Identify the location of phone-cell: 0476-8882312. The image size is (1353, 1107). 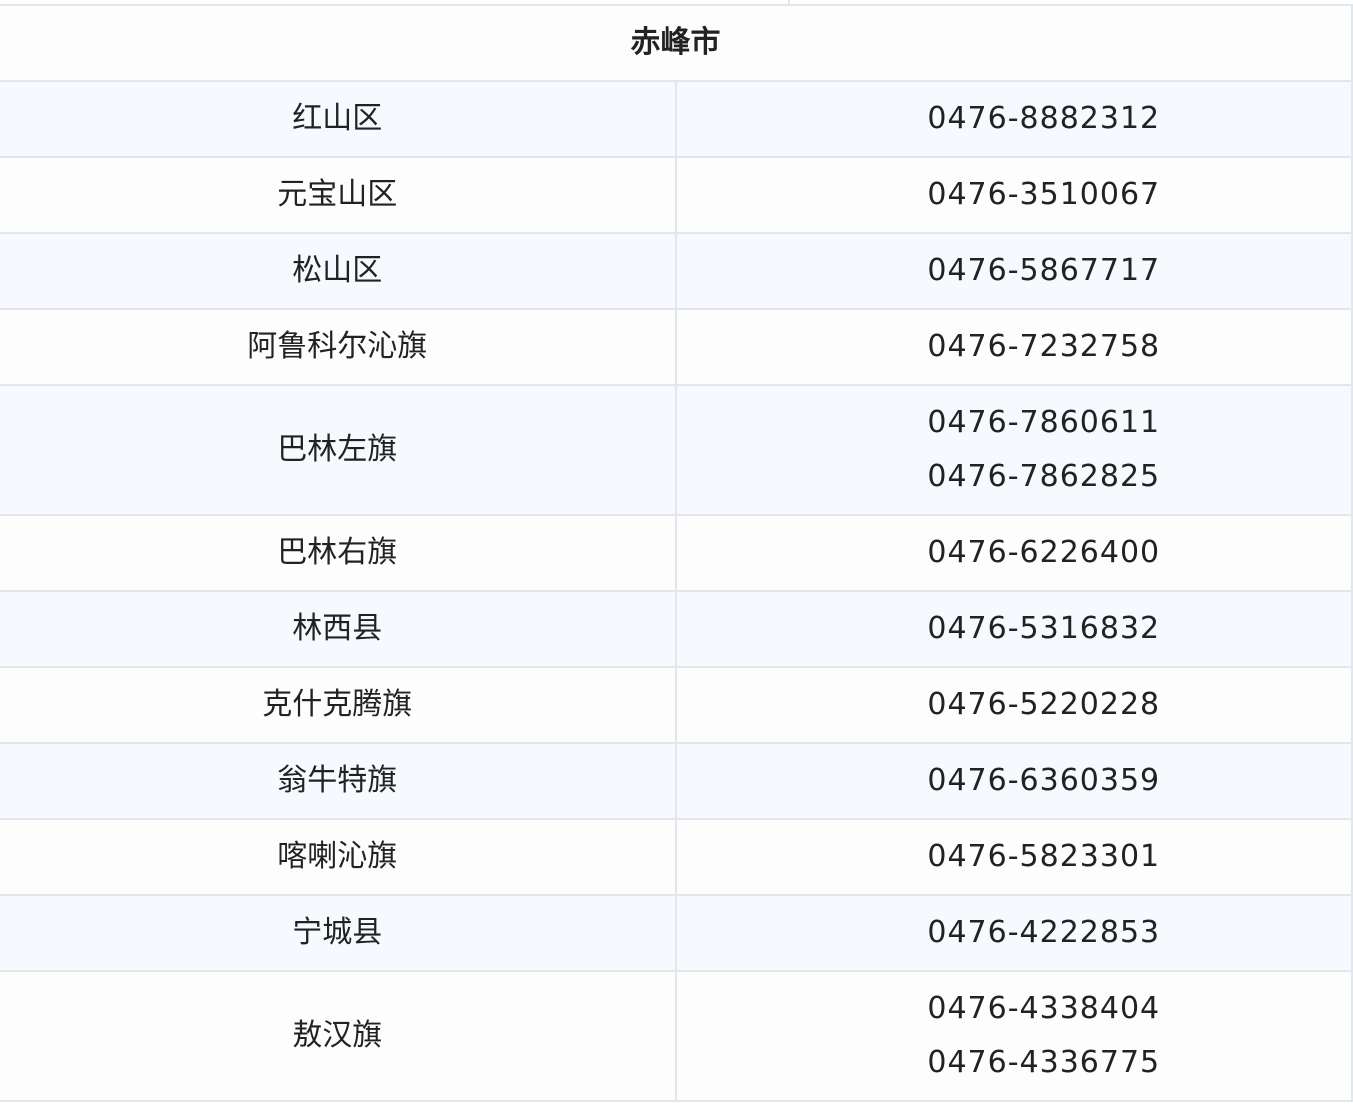
(1013, 119).